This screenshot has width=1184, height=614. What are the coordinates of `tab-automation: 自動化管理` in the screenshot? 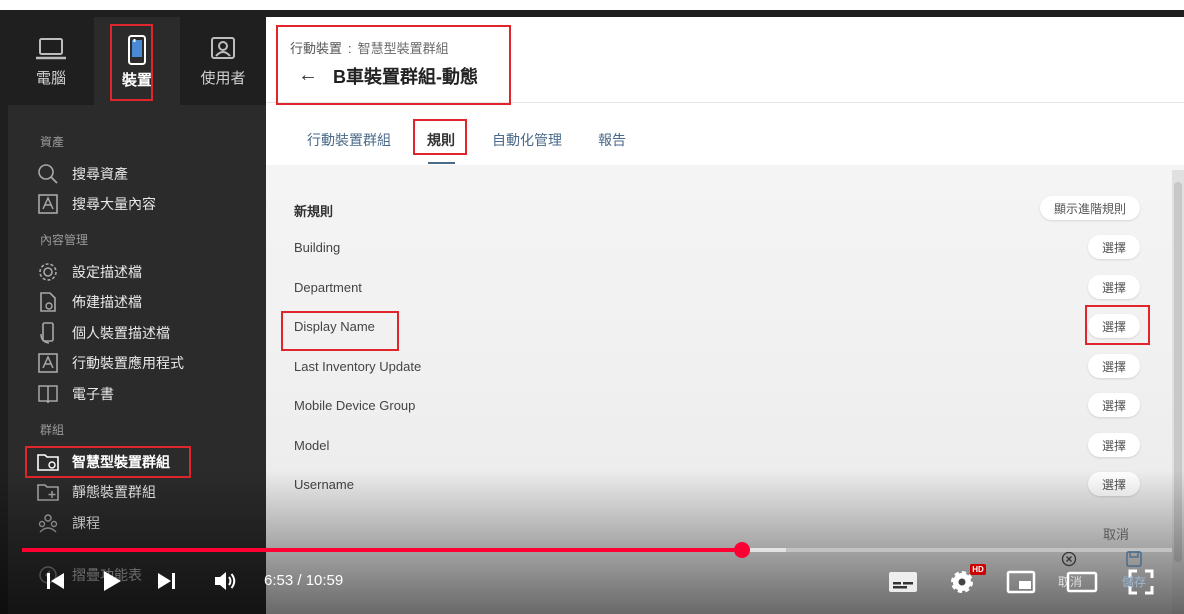 It's located at (527, 140).